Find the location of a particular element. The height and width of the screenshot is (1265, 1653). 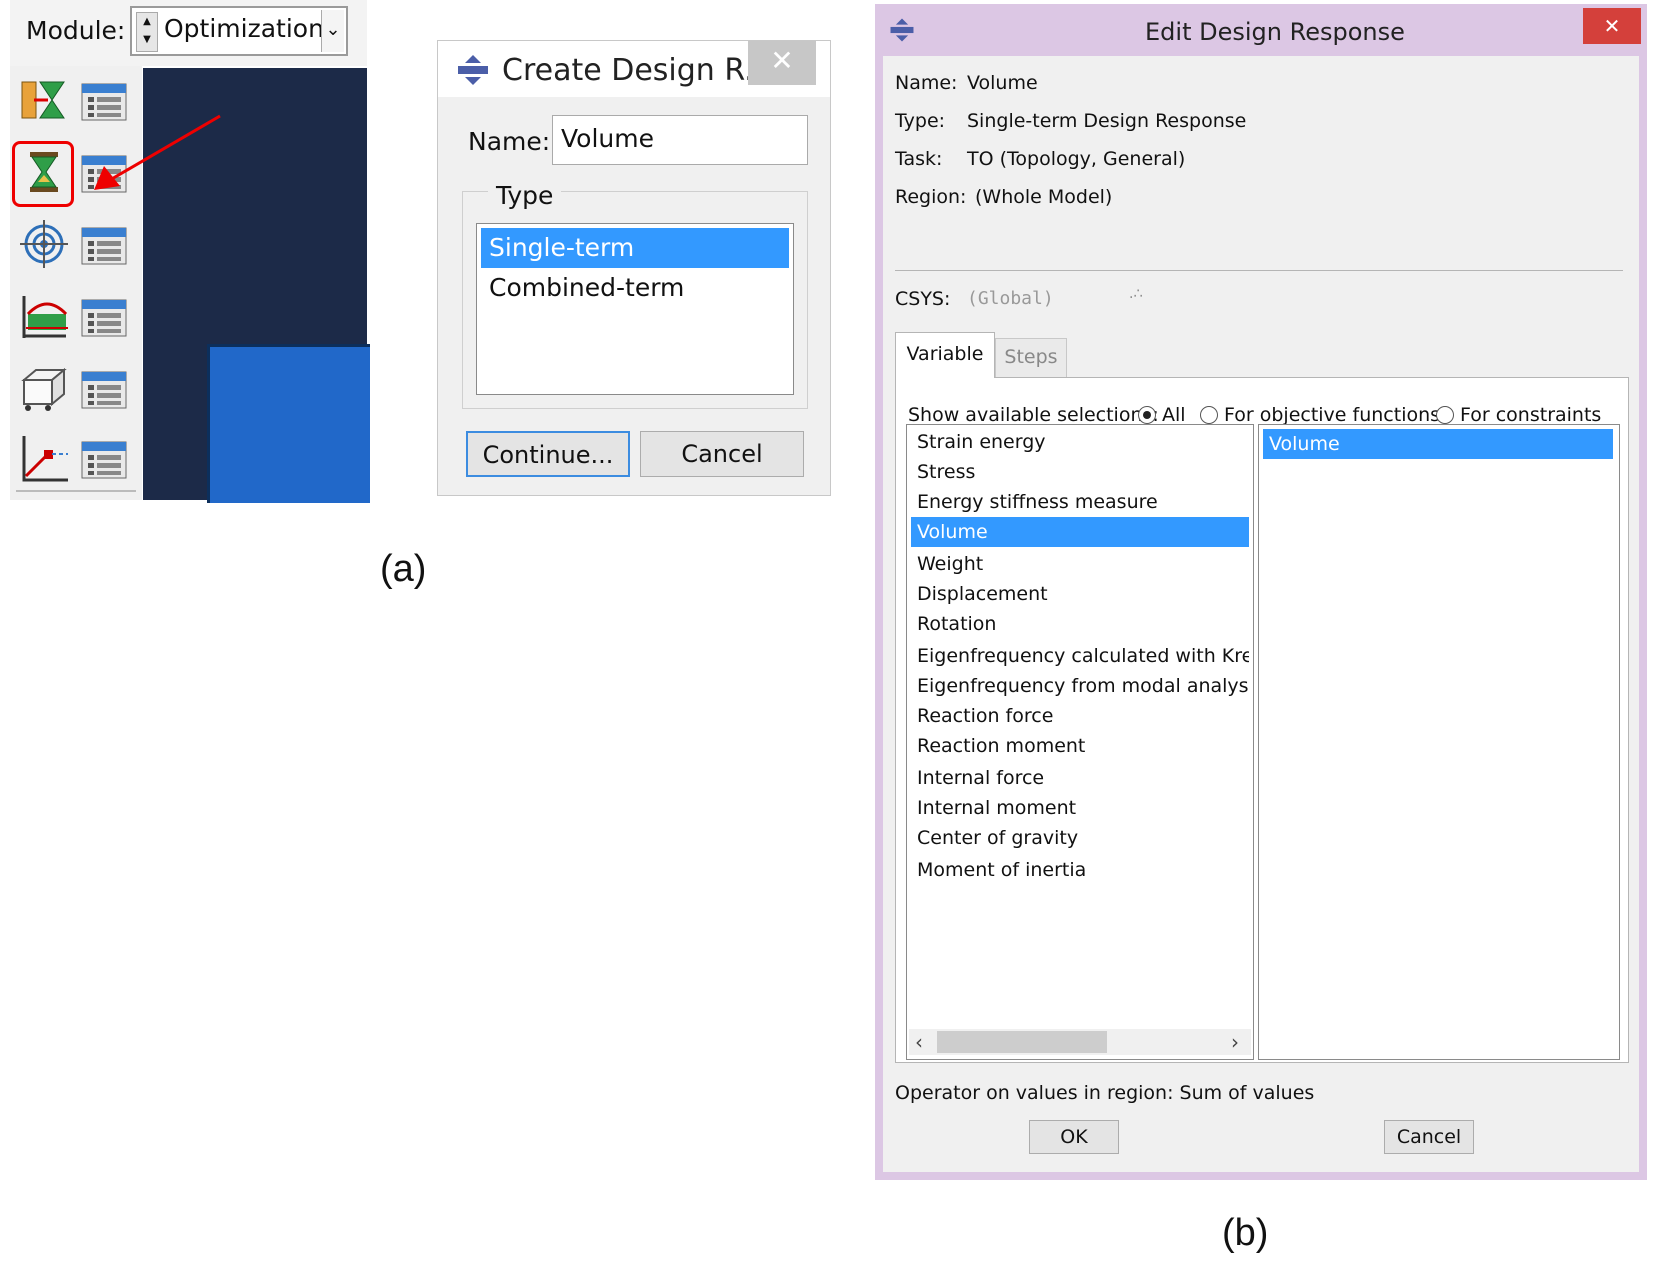

radio-all-label: All is located at coordinates (1174, 415).